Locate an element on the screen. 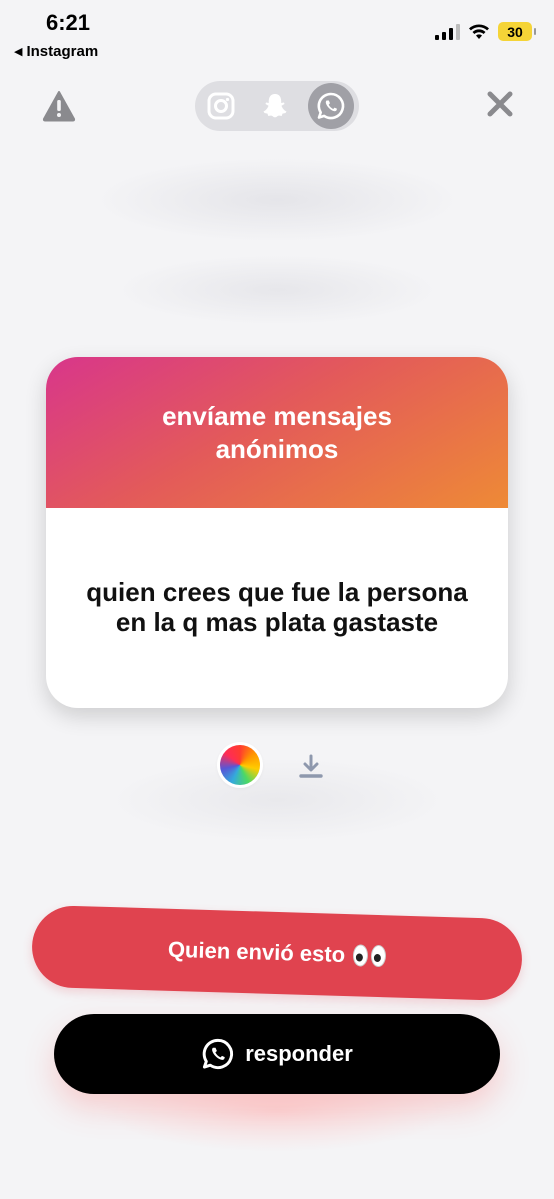 The image size is (554, 1199). platform-whatsapp-button is located at coordinates (331, 106).